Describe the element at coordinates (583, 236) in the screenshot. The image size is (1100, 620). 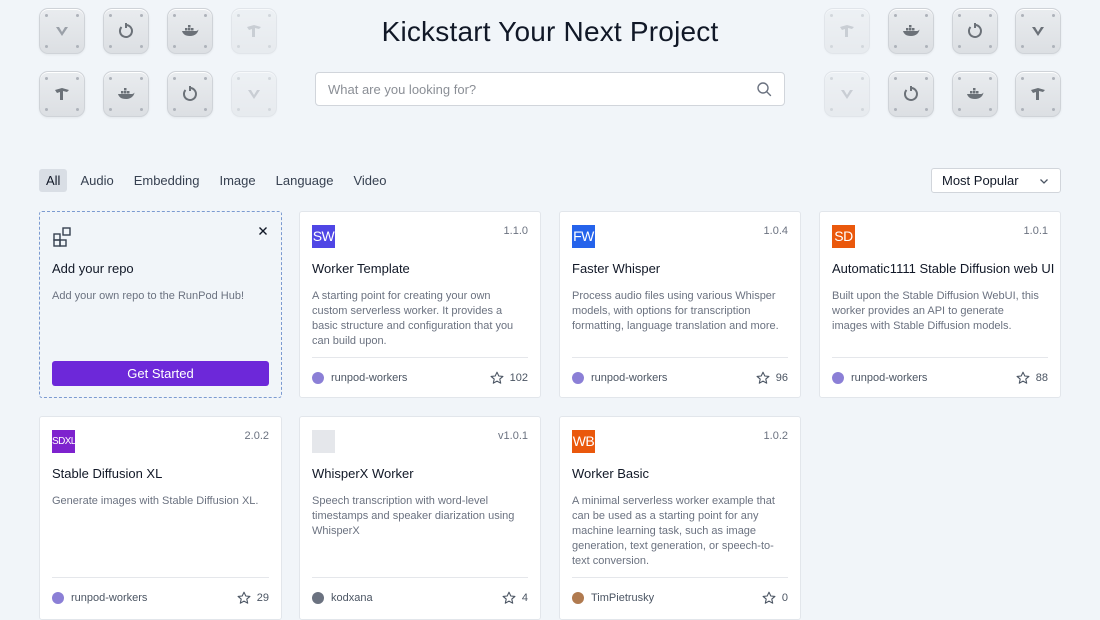
I see `card-logo: FW` at that location.